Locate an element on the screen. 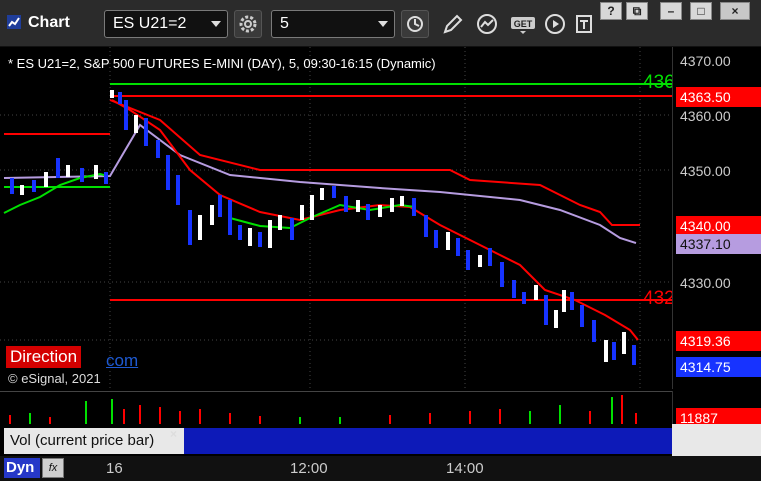  green-ma-line is located at coordinates (56, 193).